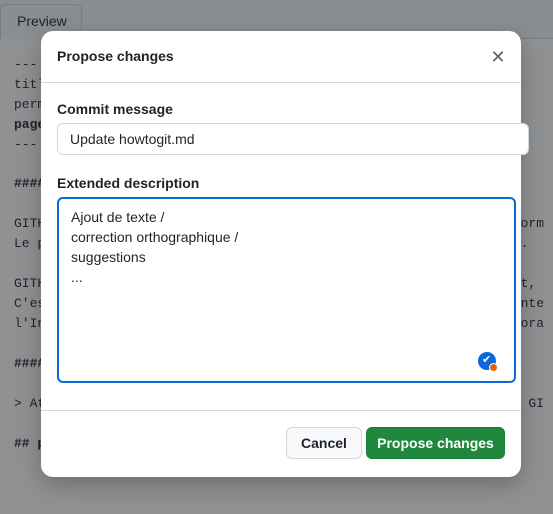 The height and width of the screenshot is (514, 553). What do you see at coordinates (293, 139) in the screenshot?
I see `commit-message-input` at bounding box center [293, 139].